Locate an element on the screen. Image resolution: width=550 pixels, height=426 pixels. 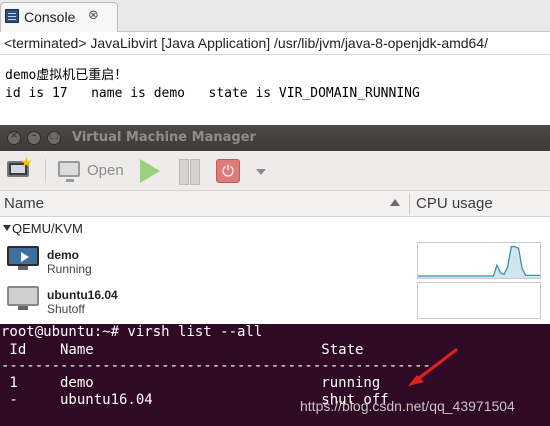
vm-name: demo is located at coordinates (63, 255).